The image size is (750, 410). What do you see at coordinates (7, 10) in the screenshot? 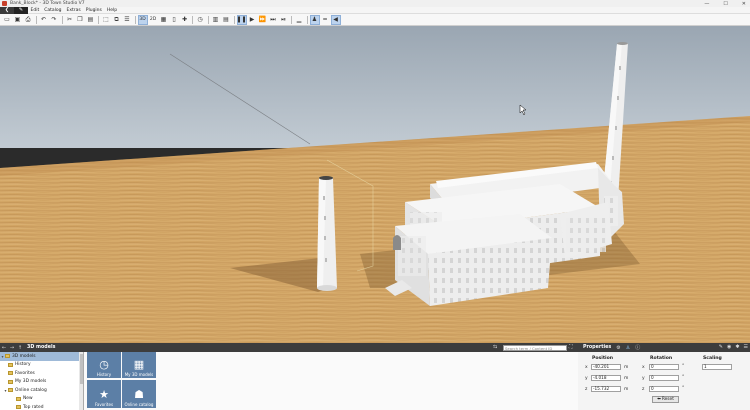
I see `back-menu-button: ❮` at bounding box center [7, 10].